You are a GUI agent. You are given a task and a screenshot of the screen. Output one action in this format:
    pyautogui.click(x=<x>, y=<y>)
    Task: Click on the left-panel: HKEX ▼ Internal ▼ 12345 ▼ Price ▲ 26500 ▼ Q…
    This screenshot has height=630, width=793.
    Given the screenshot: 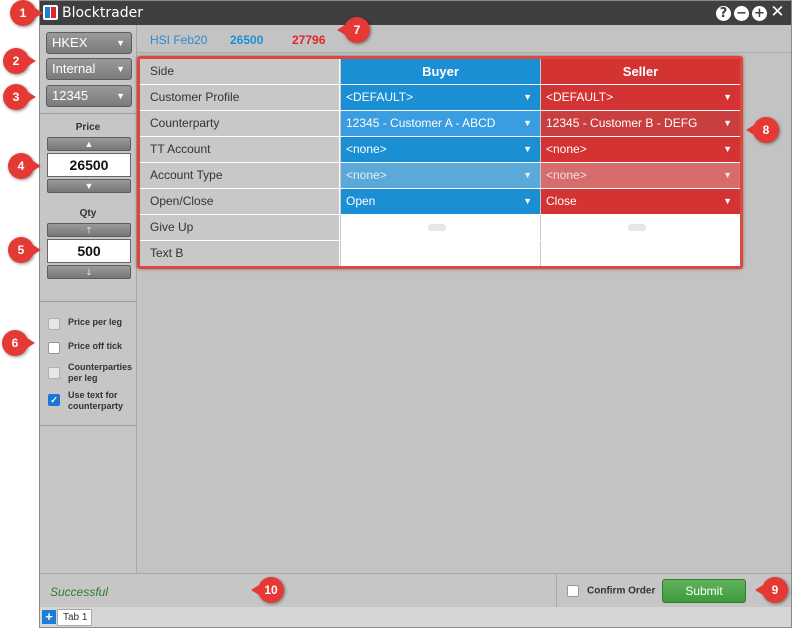 What is the action you would take?
    pyautogui.click(x=88, y=299)
    